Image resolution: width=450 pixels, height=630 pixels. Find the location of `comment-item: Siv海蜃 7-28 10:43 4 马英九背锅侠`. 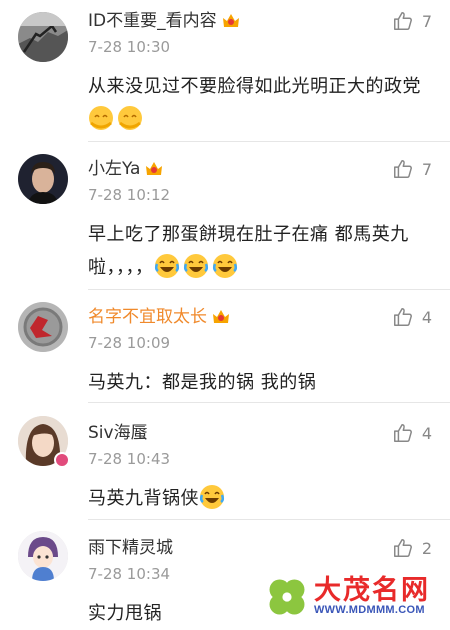

comment-item: Siv海蜃 7-28 10:43 4 马英九背锅侠 is located at coordinates (225, 462).